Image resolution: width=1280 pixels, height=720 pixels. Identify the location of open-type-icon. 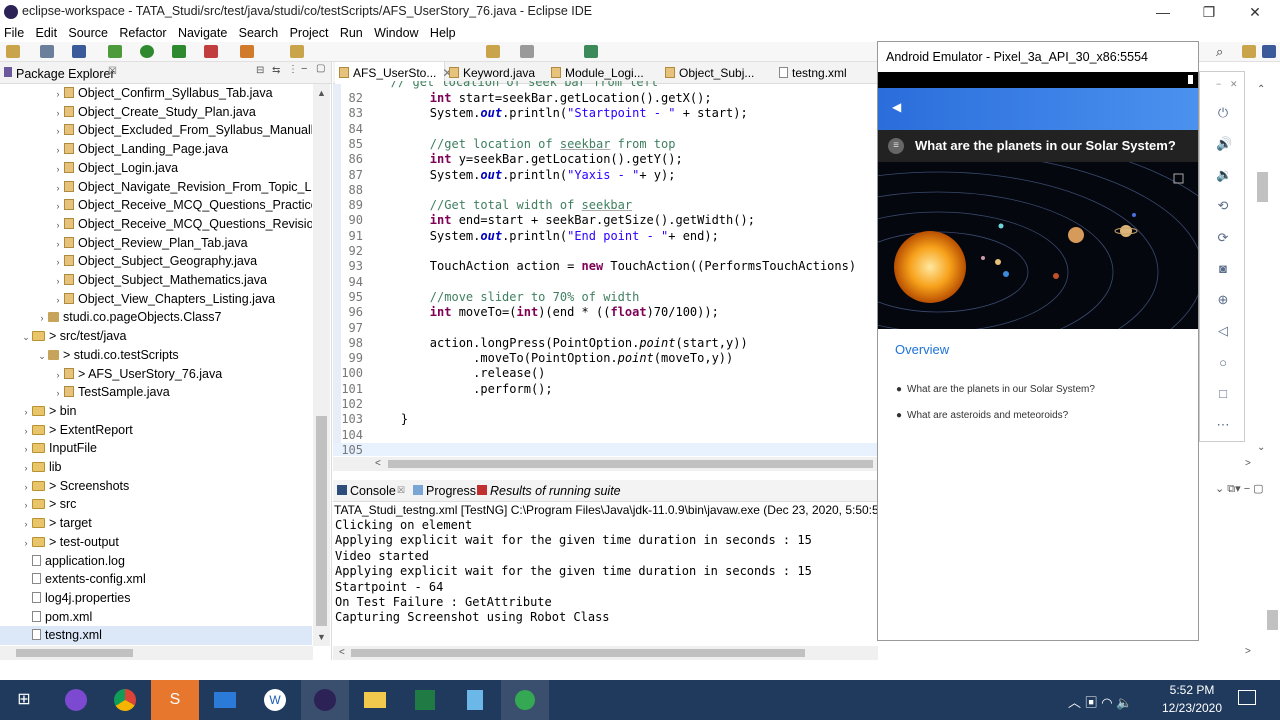
(297, 51).